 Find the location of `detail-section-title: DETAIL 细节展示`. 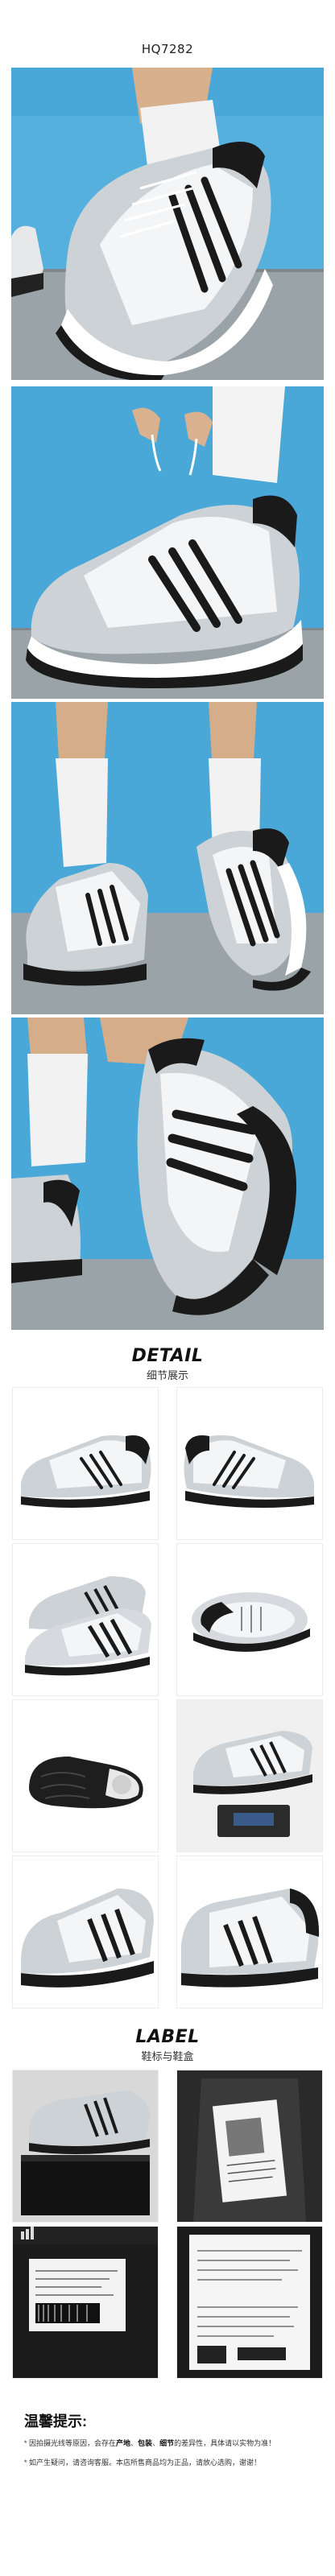

detail-section-title: DETAIL 细节展示 is located at coordinates (167, 1364).